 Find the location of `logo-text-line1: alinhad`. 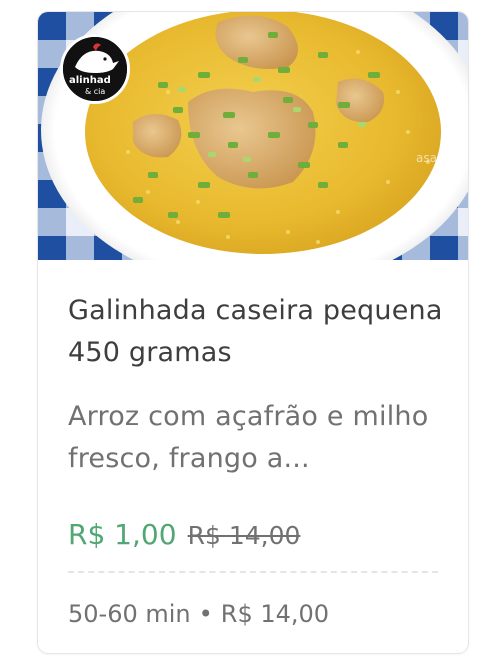

logo-text-line1: alinhad is located at coordinates (90, 80).